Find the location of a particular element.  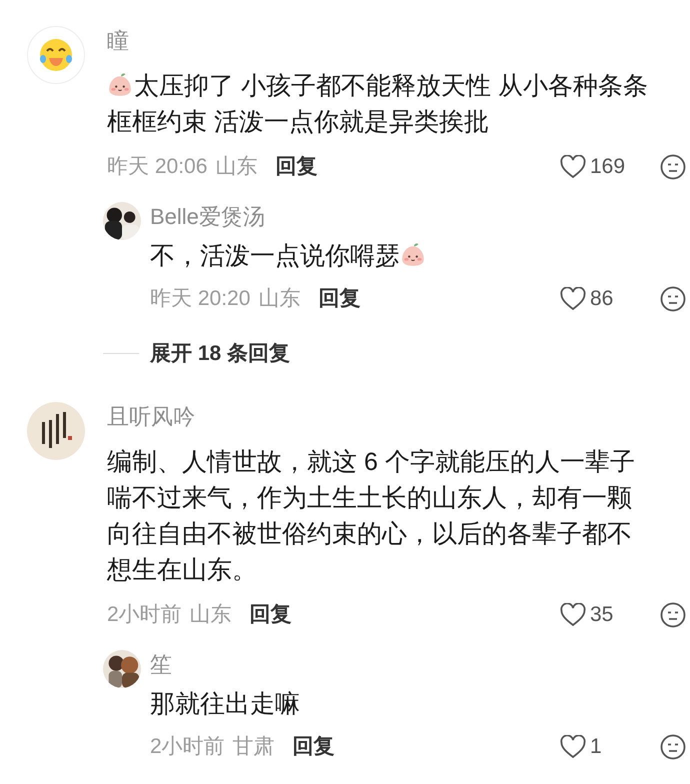

comment-text: 那就往出走嘛 is located at coordinates (225, 704).